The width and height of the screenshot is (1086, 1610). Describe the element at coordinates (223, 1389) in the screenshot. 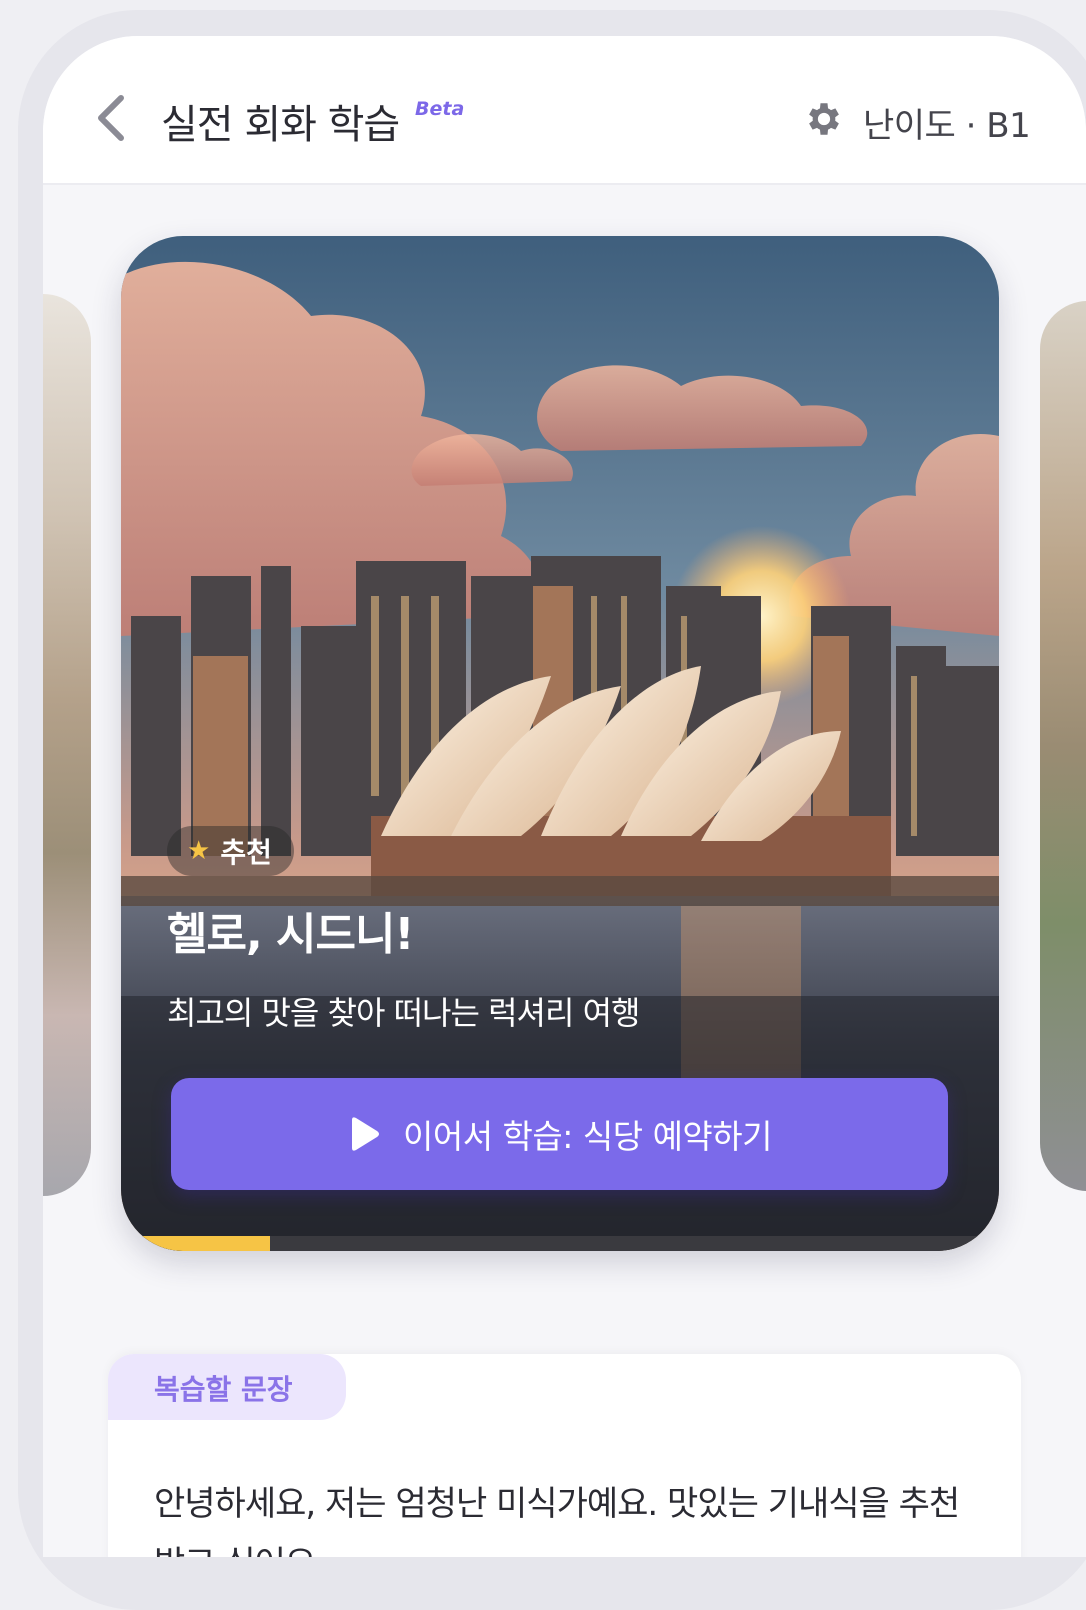

I see `review-tab-label: 복습할 문장` at that location.